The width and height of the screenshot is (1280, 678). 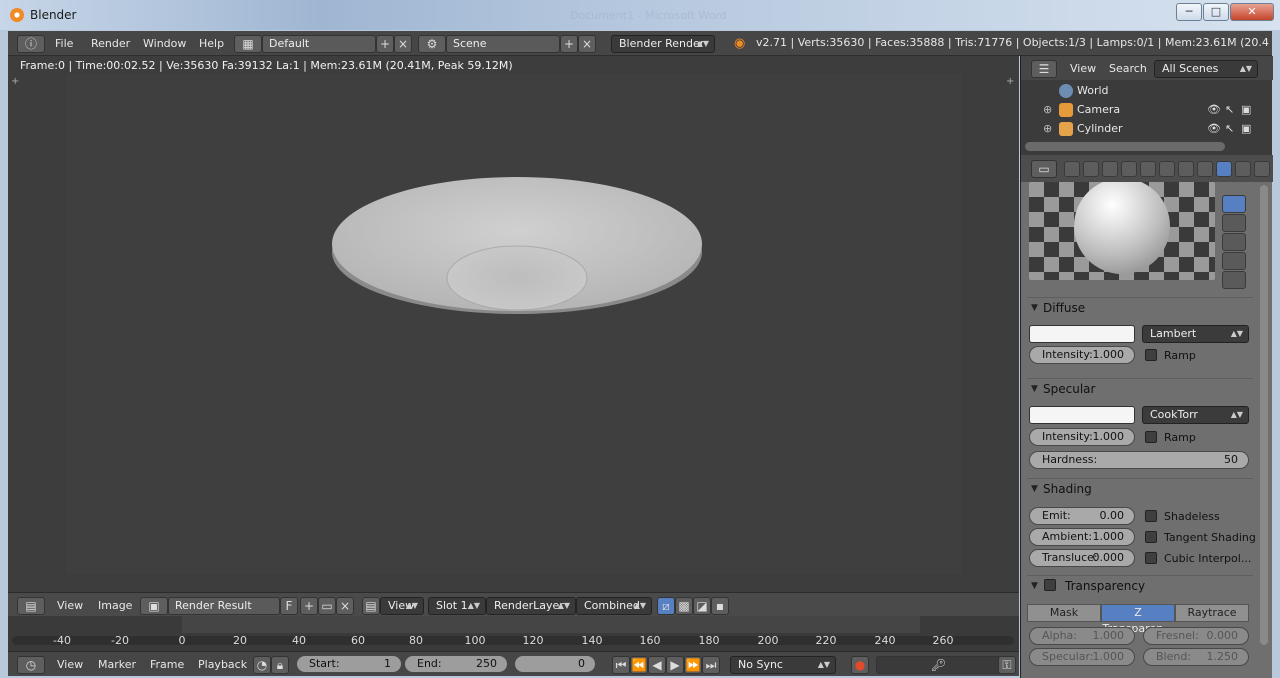 I want to click on preview-monkey-button, so click(x=1234, y=242).